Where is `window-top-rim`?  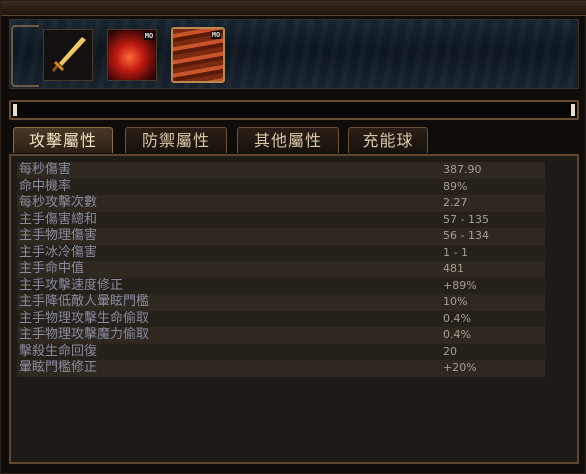 window-top-rim is located at coordinates (293, 8).